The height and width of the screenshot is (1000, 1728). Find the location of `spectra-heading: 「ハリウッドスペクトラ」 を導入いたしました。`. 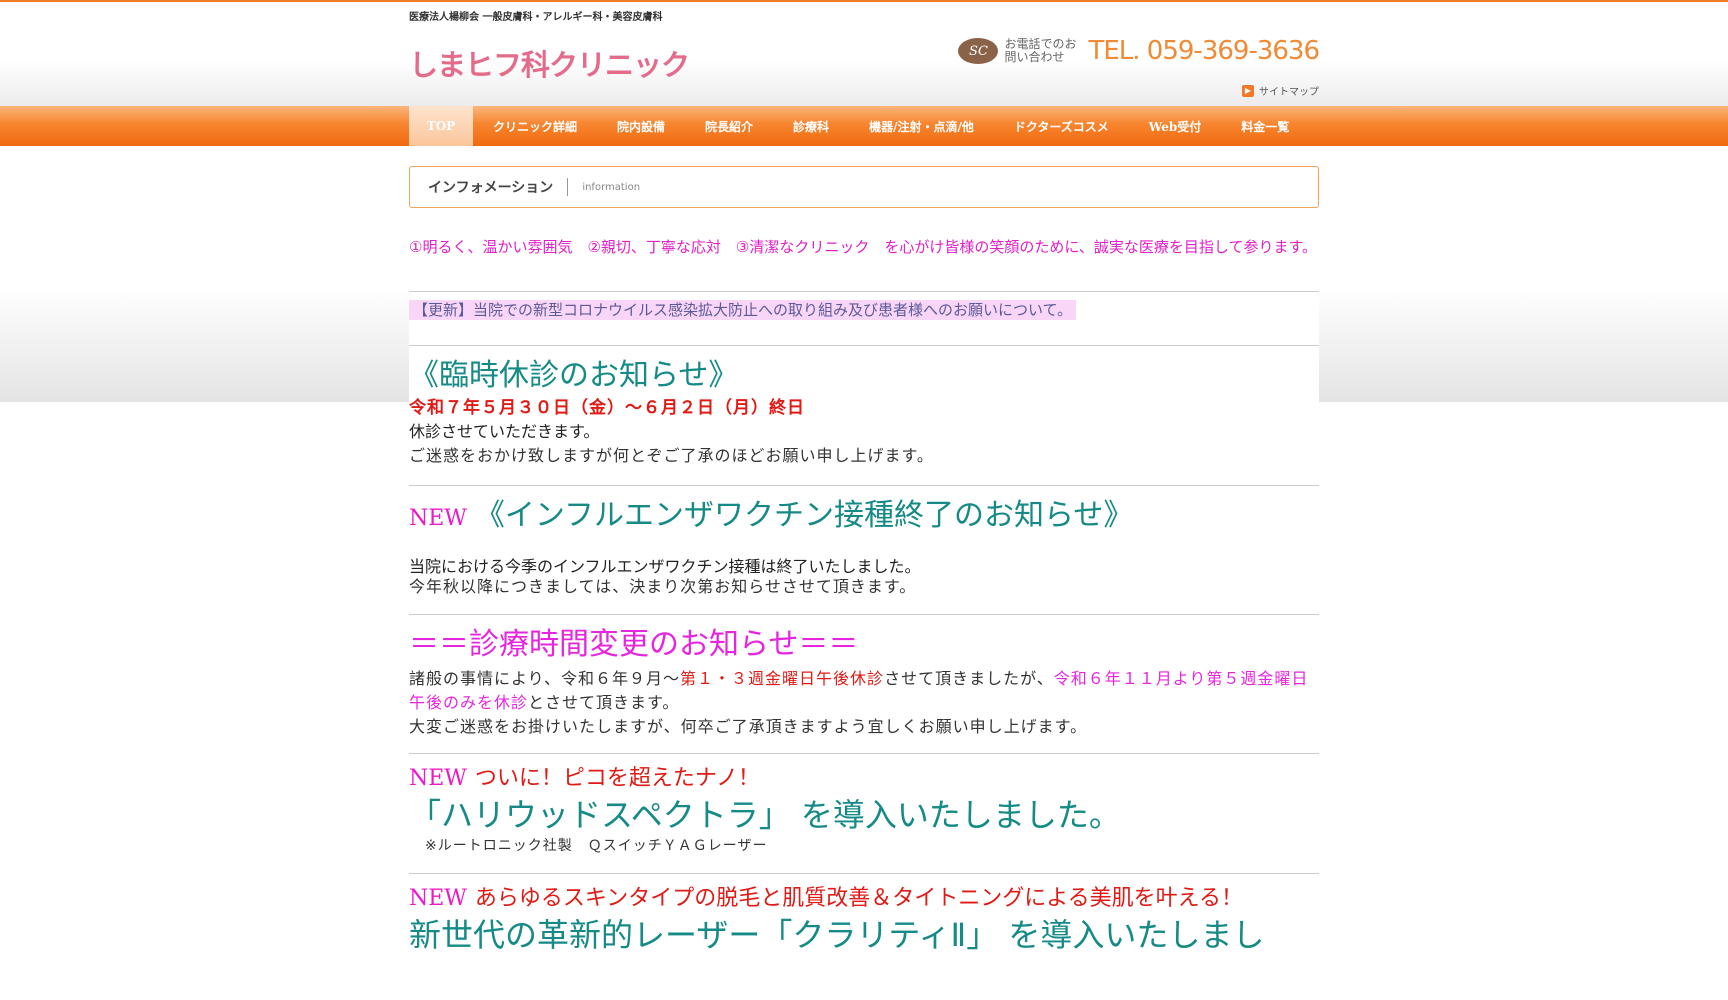

spectra-heading: 「ハリウッドスペクトラ」 を導入いたしました。 is located at coordinates (765, 815).